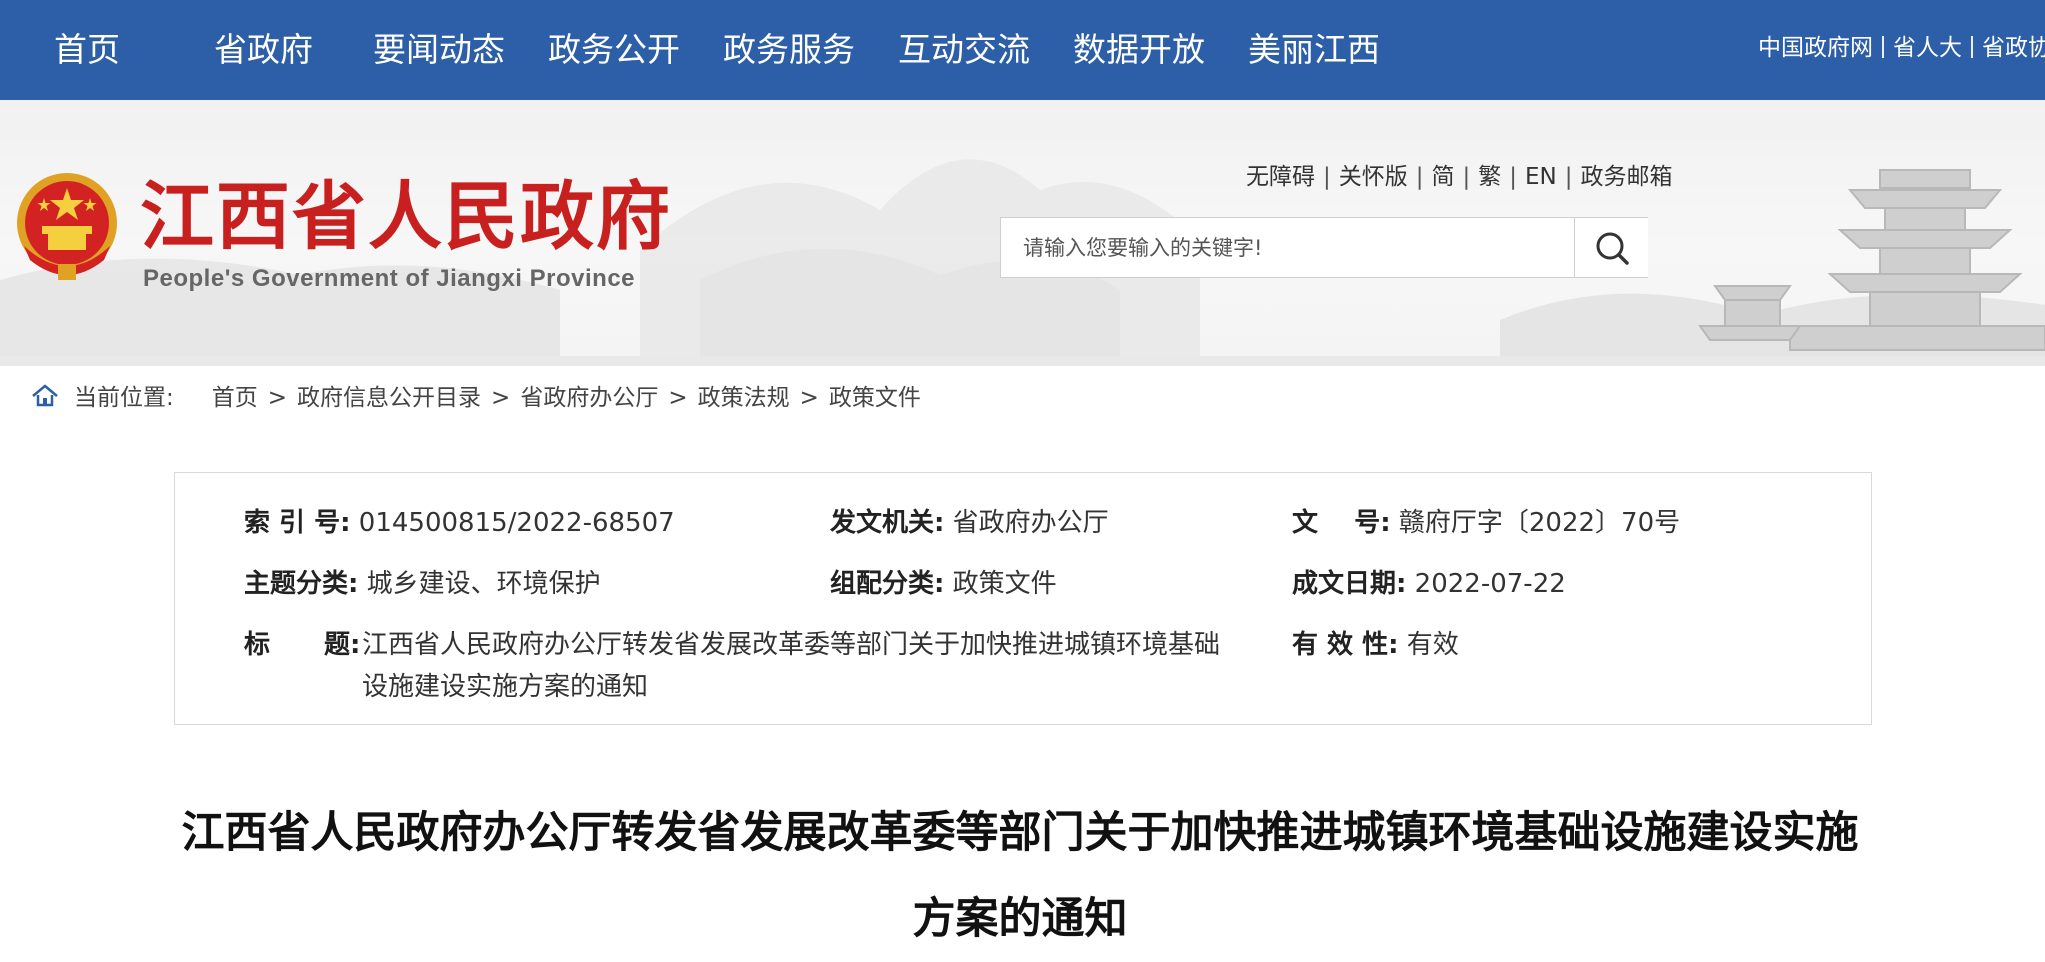 This screenshot has width=2045, height=962. I want to click on breadcrumb-label: 当前位置:, so click(124, 398).